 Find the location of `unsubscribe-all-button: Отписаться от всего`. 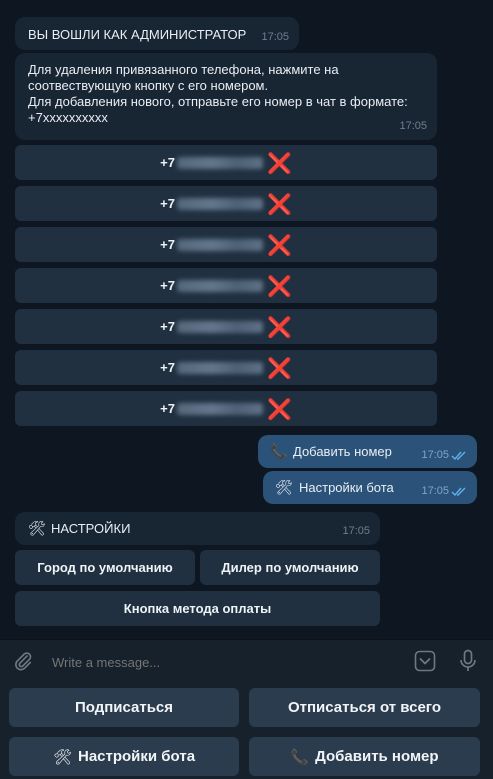

unsubscribe-all-button: Отписаться от всего is located at coordinates (364, 707).